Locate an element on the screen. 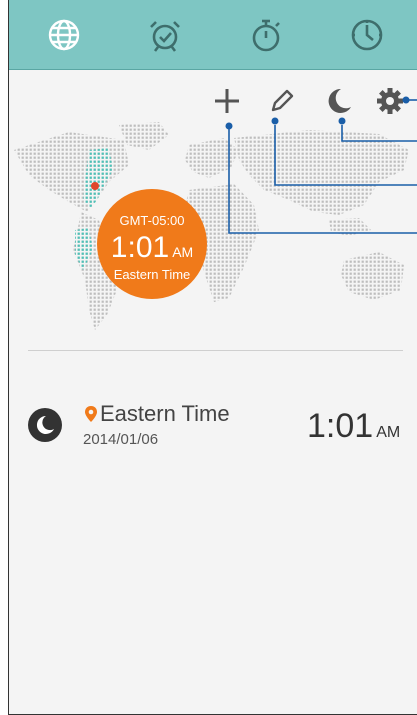  divider is located at coordinates (215, 350).